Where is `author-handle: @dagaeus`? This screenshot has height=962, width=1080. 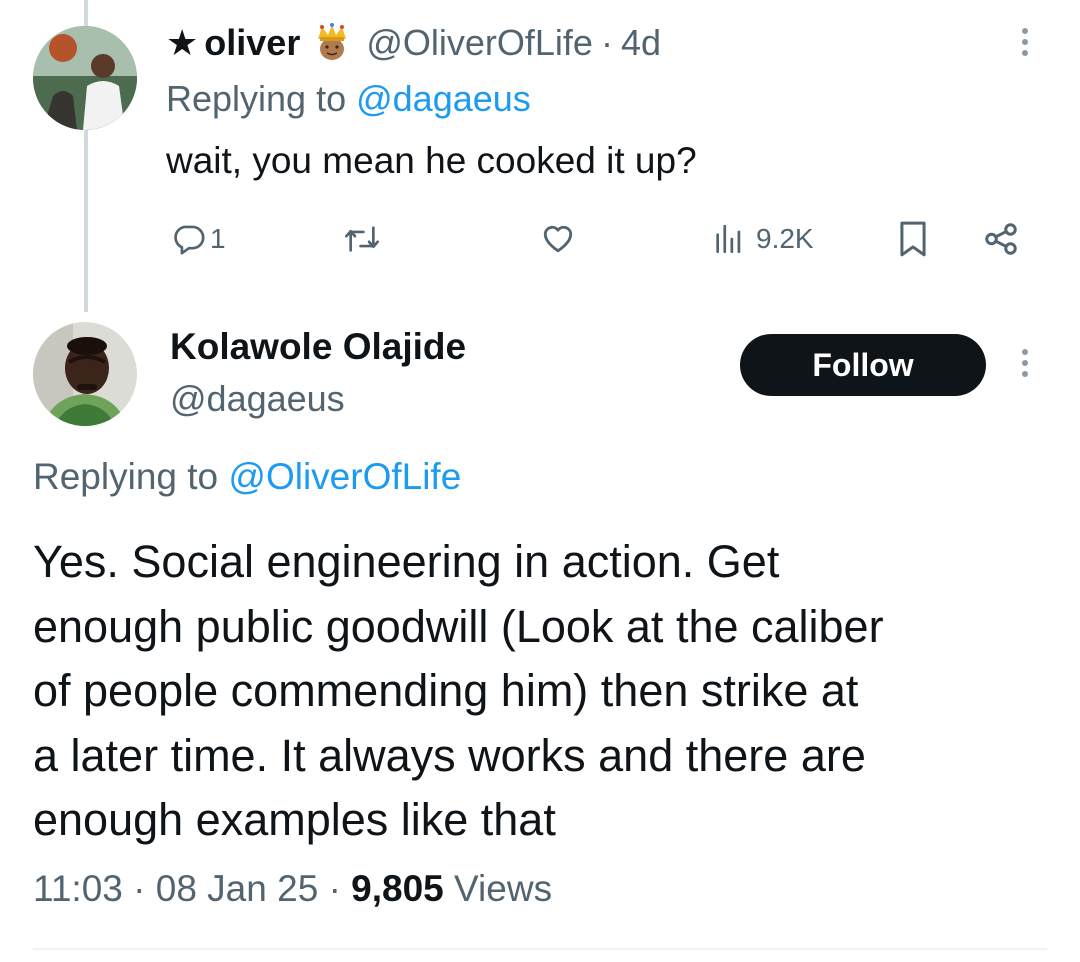 author-handle: @dagaeus is located at coordinates (257, 399).